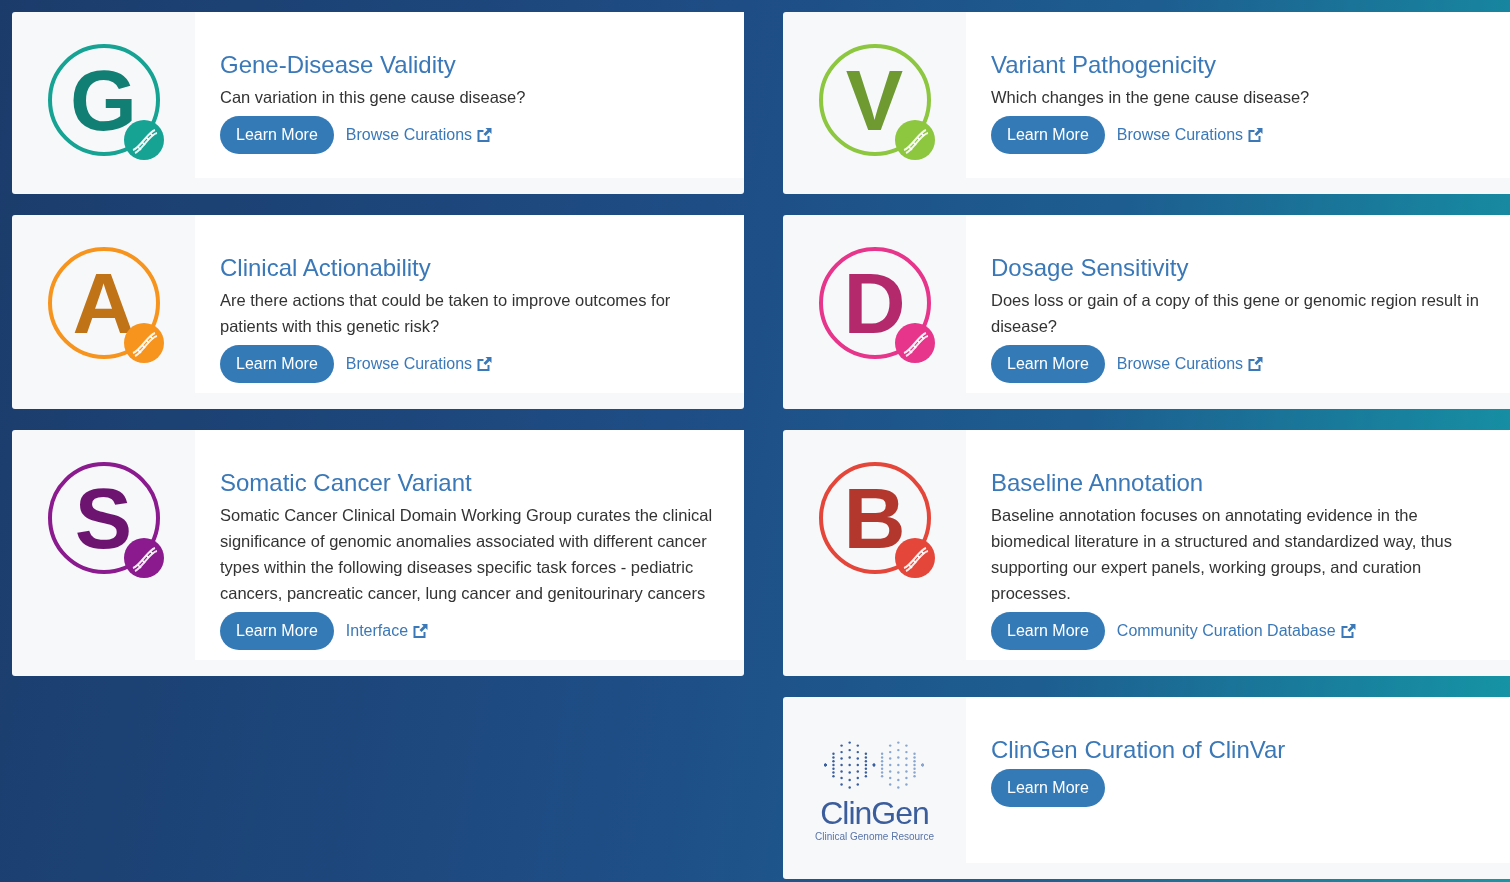 The width and height of the screenshot is (1510, 882). Describe the element at coordinates (387, 631) in the screenshot. I see `external-link: Interface` at that location.